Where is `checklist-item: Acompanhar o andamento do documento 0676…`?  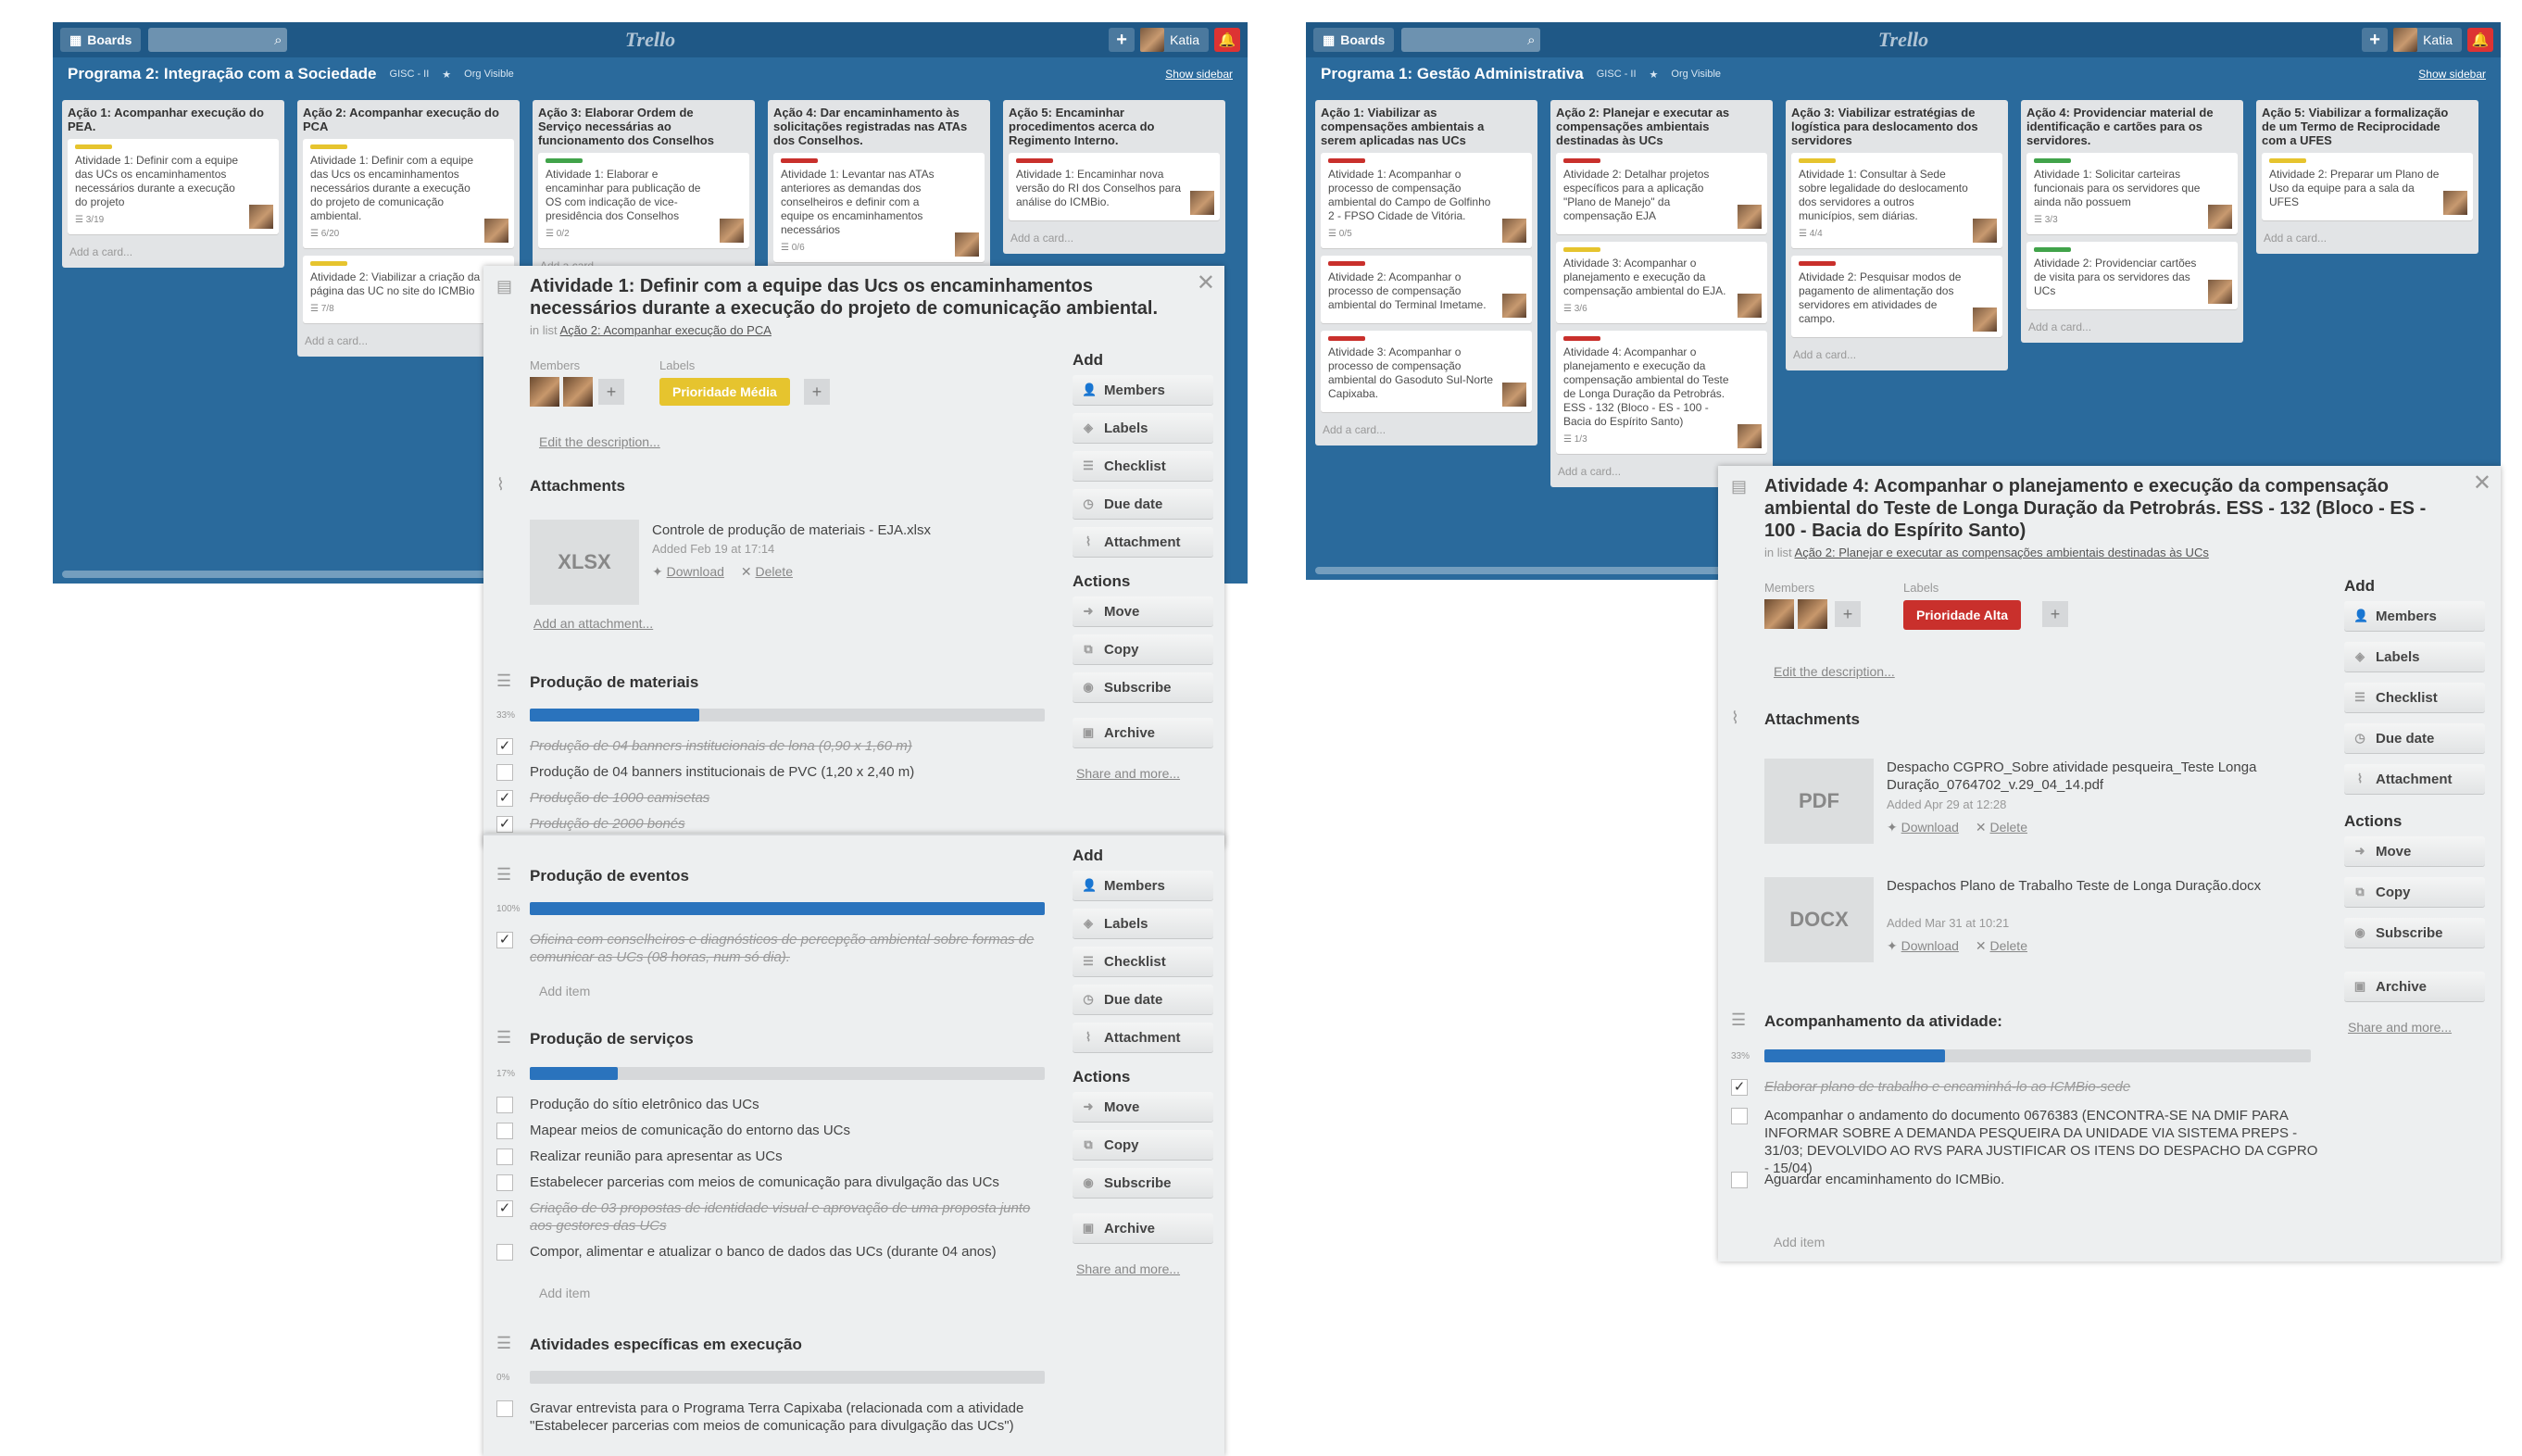
checklist-item: Acompanhar o andamento do documento 0676… is located at coordinates (2042, 1142).